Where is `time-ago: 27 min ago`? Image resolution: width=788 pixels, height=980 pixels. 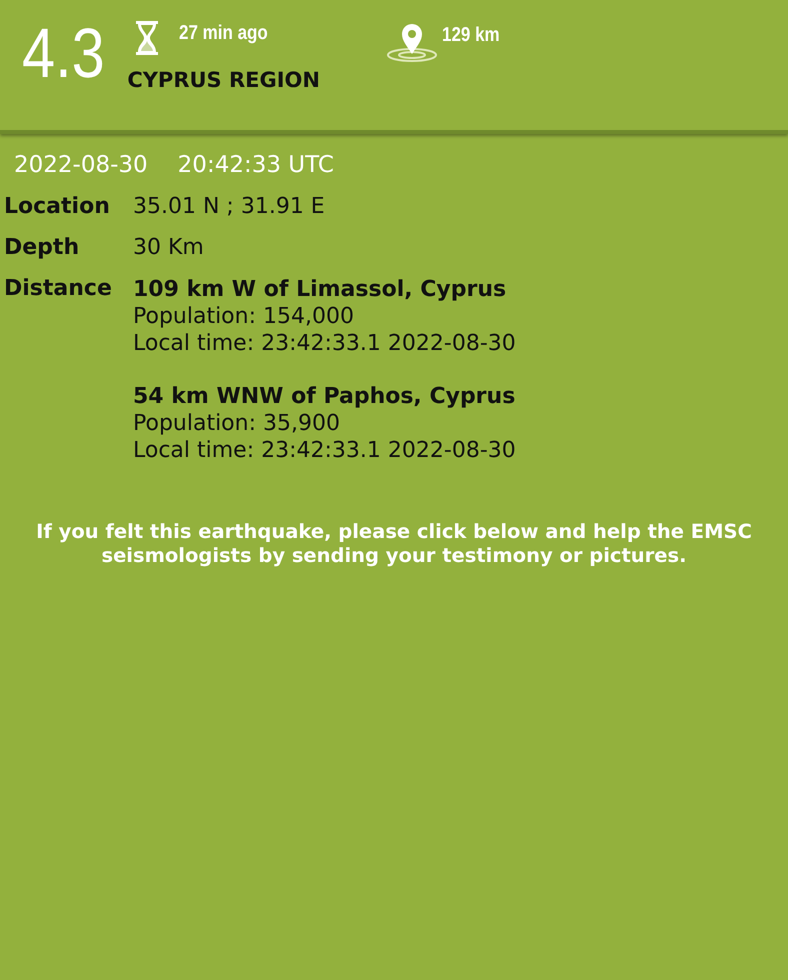
time-ago: 27 min ago is located at coordinates (223, 33).